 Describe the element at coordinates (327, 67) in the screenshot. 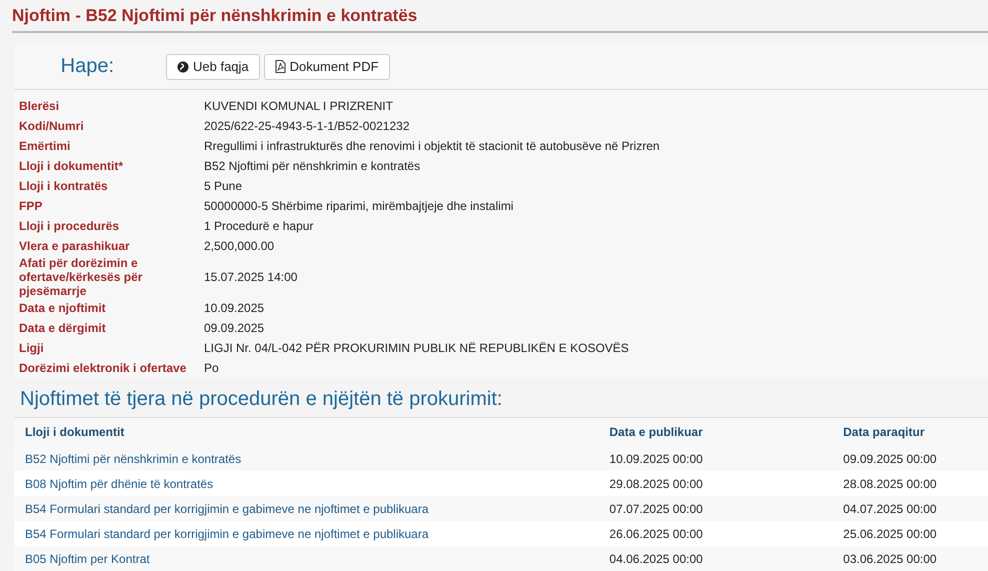

I see `pdf-document-button: Dokument PDF` at that location.